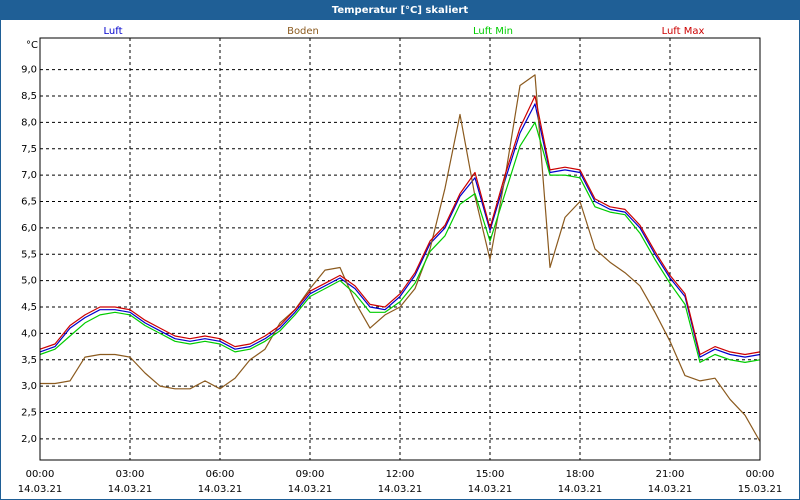 This screenshot has height=500, width=800. I want to click on y-tick-label: 7,5, so click(29, 149).